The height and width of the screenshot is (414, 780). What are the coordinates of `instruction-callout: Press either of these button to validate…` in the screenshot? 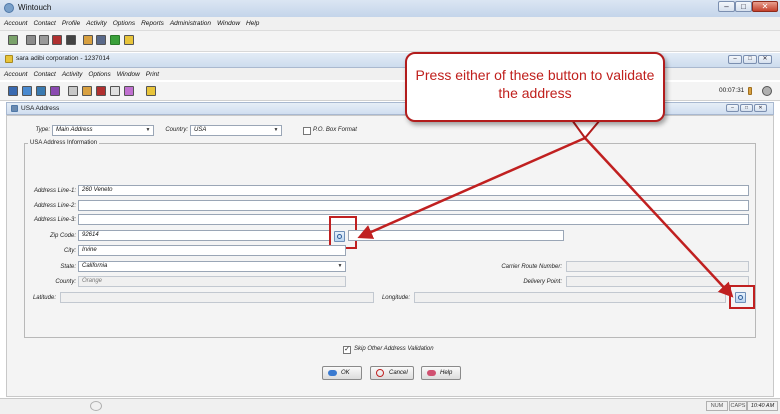 It's located at (535, 87).